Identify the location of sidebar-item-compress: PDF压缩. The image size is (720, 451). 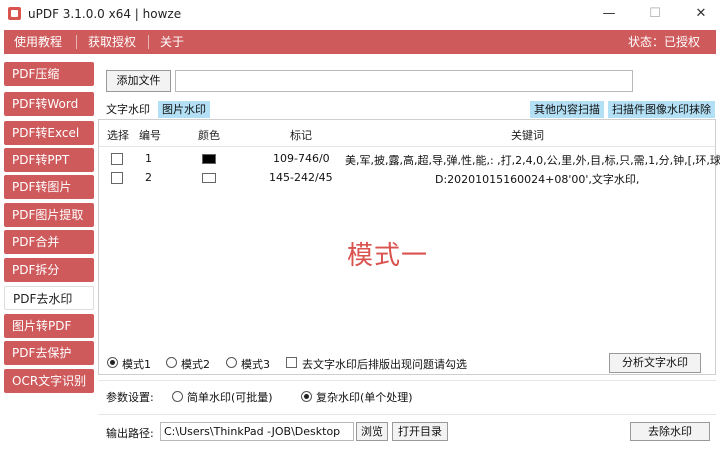
(49, 74).